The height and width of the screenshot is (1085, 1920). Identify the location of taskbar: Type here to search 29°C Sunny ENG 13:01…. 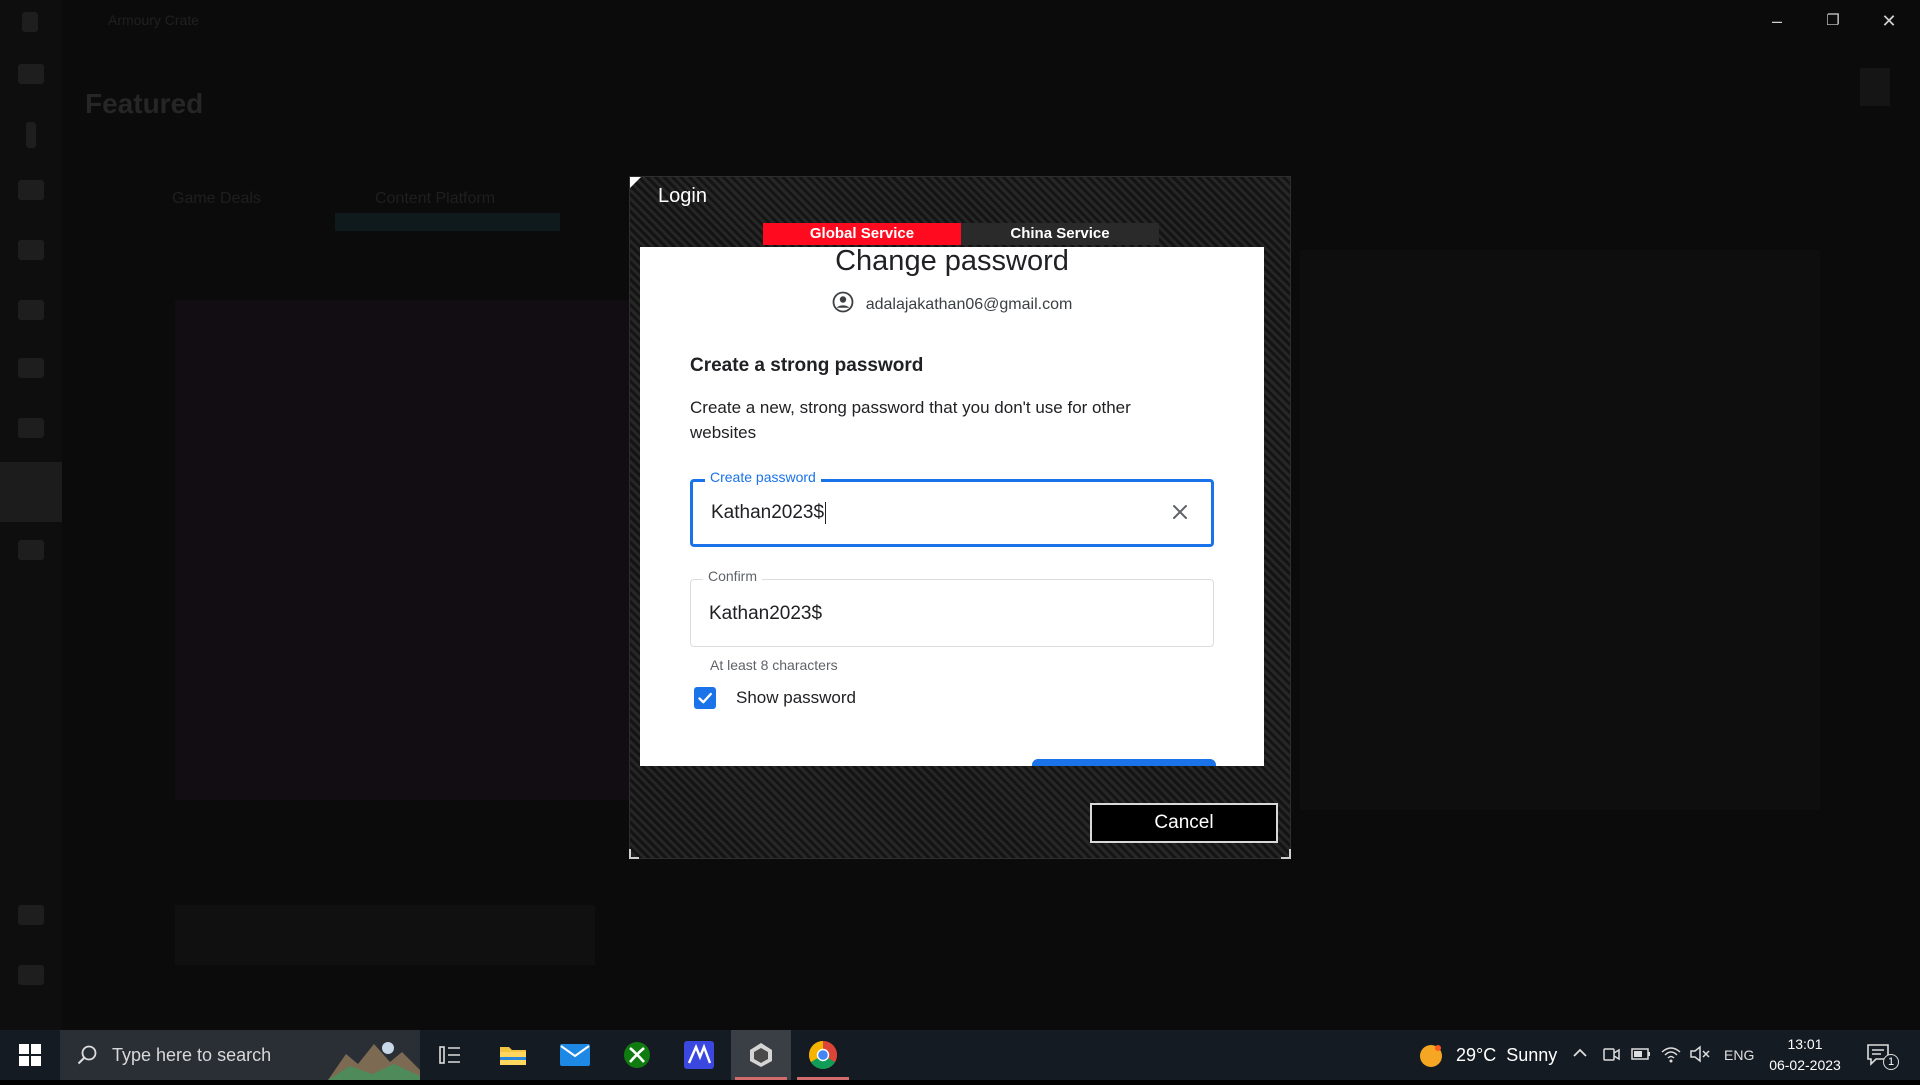
(960, 1055).